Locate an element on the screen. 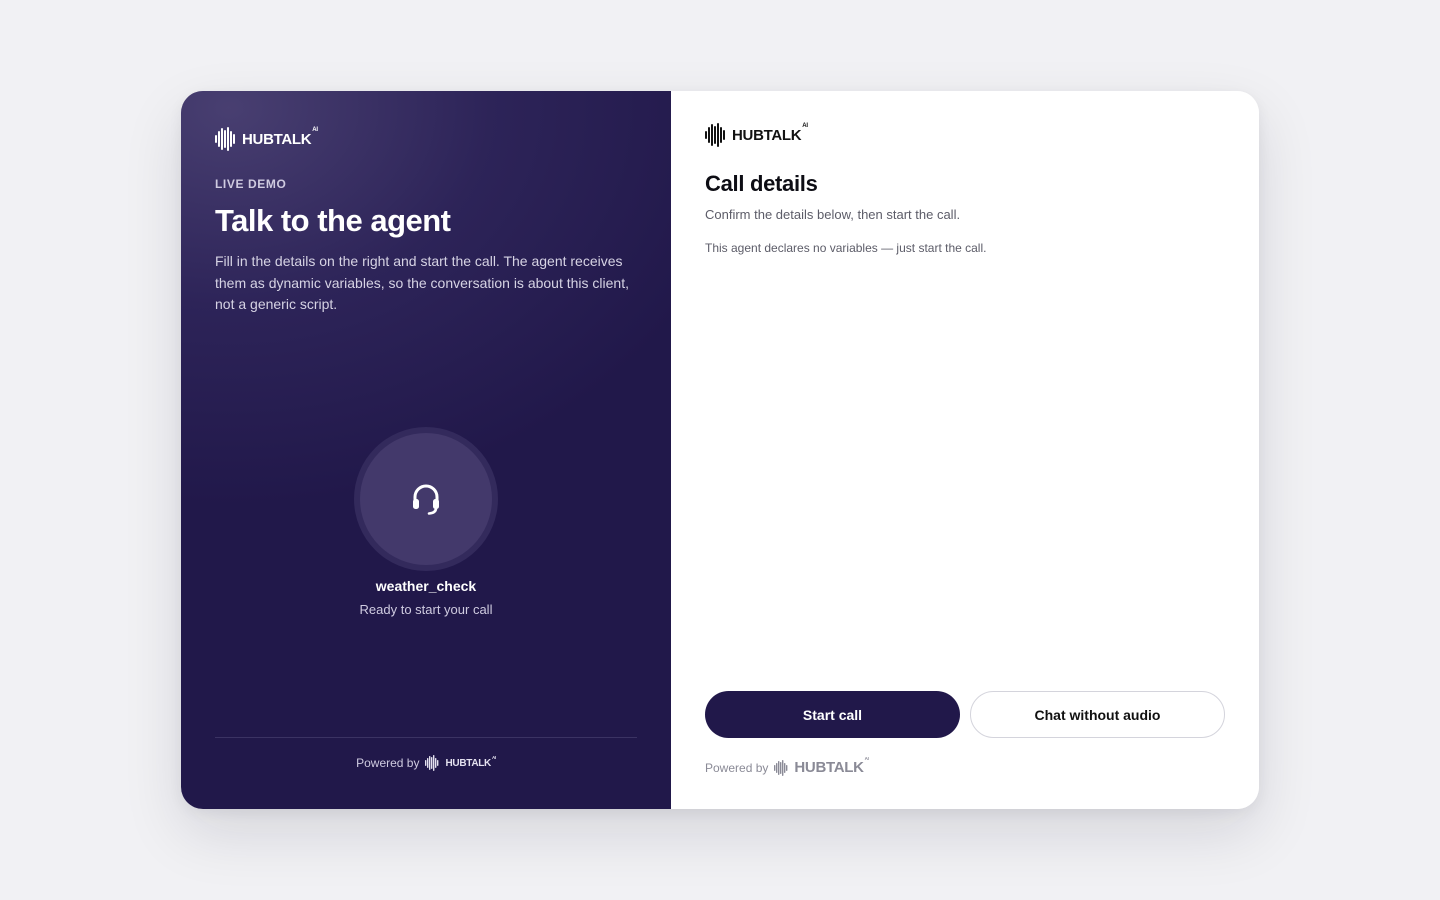 This screenshot has width=1440, height=900. page-headline: Talk to the agent is located at coordinates (333, 220).